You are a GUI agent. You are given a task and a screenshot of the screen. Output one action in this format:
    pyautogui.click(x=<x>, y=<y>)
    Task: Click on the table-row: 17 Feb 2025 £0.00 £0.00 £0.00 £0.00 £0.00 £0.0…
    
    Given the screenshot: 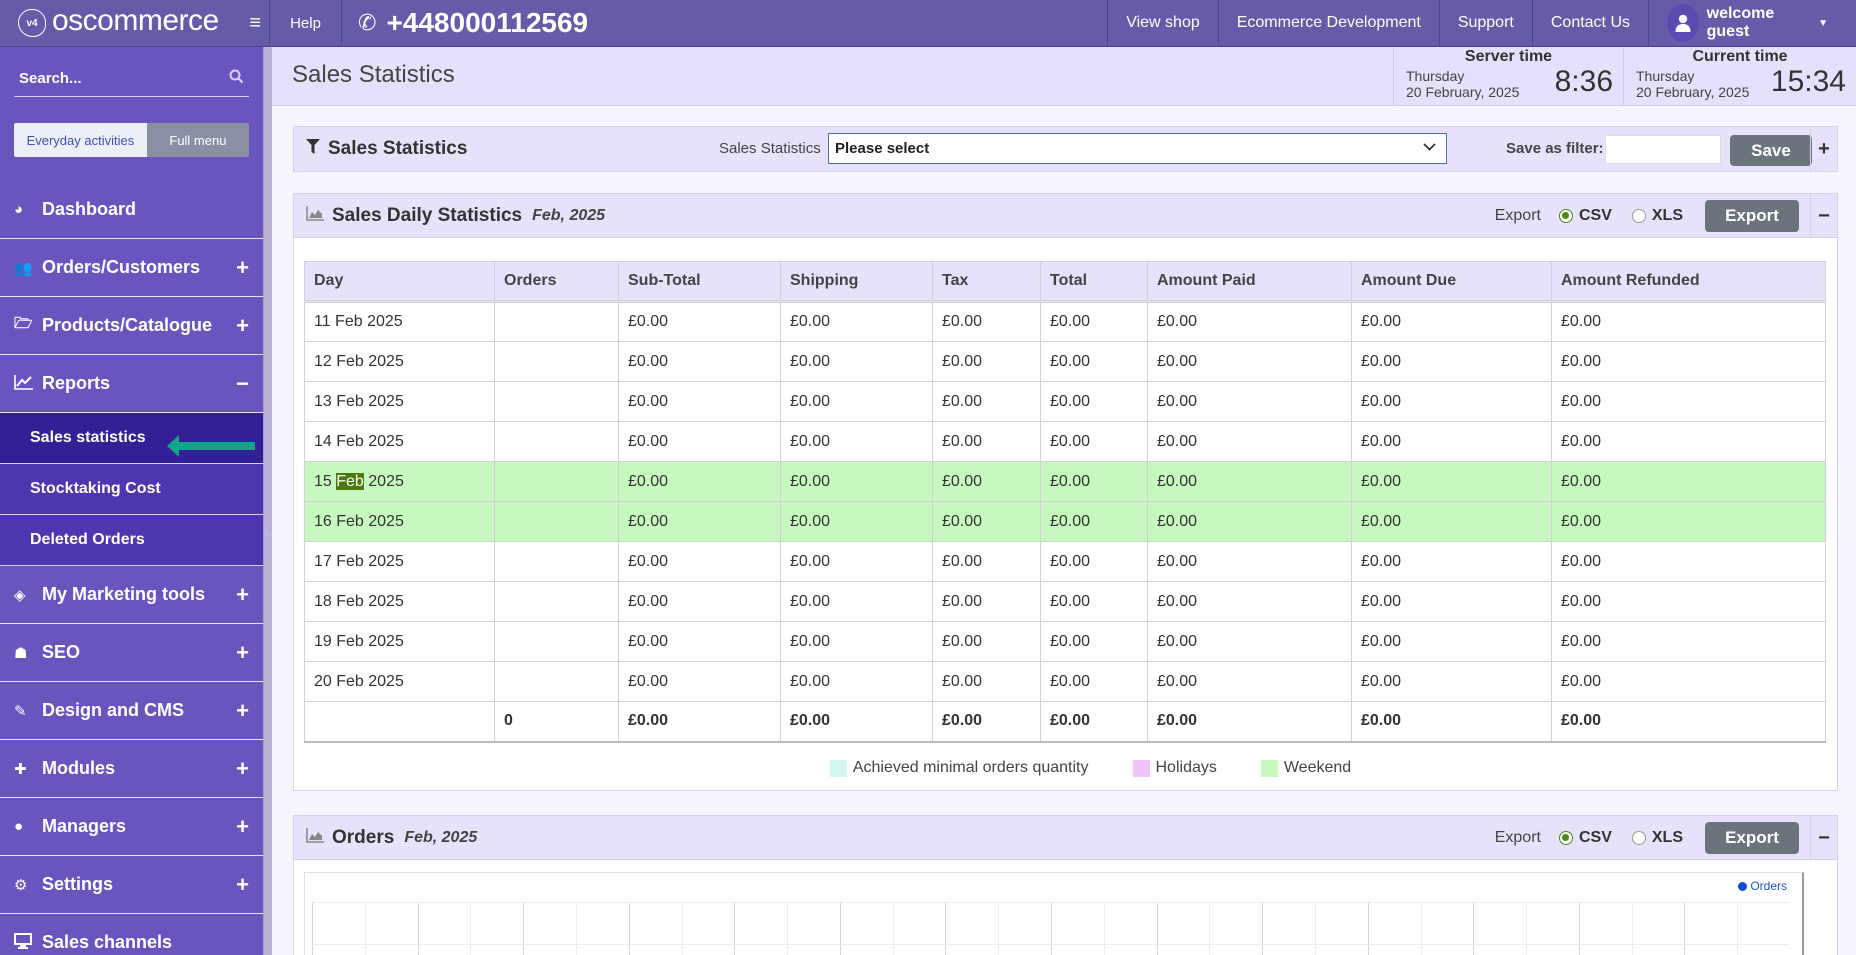 What is the action you would take?
    pyautogui.click(x=1065, y=561)
    